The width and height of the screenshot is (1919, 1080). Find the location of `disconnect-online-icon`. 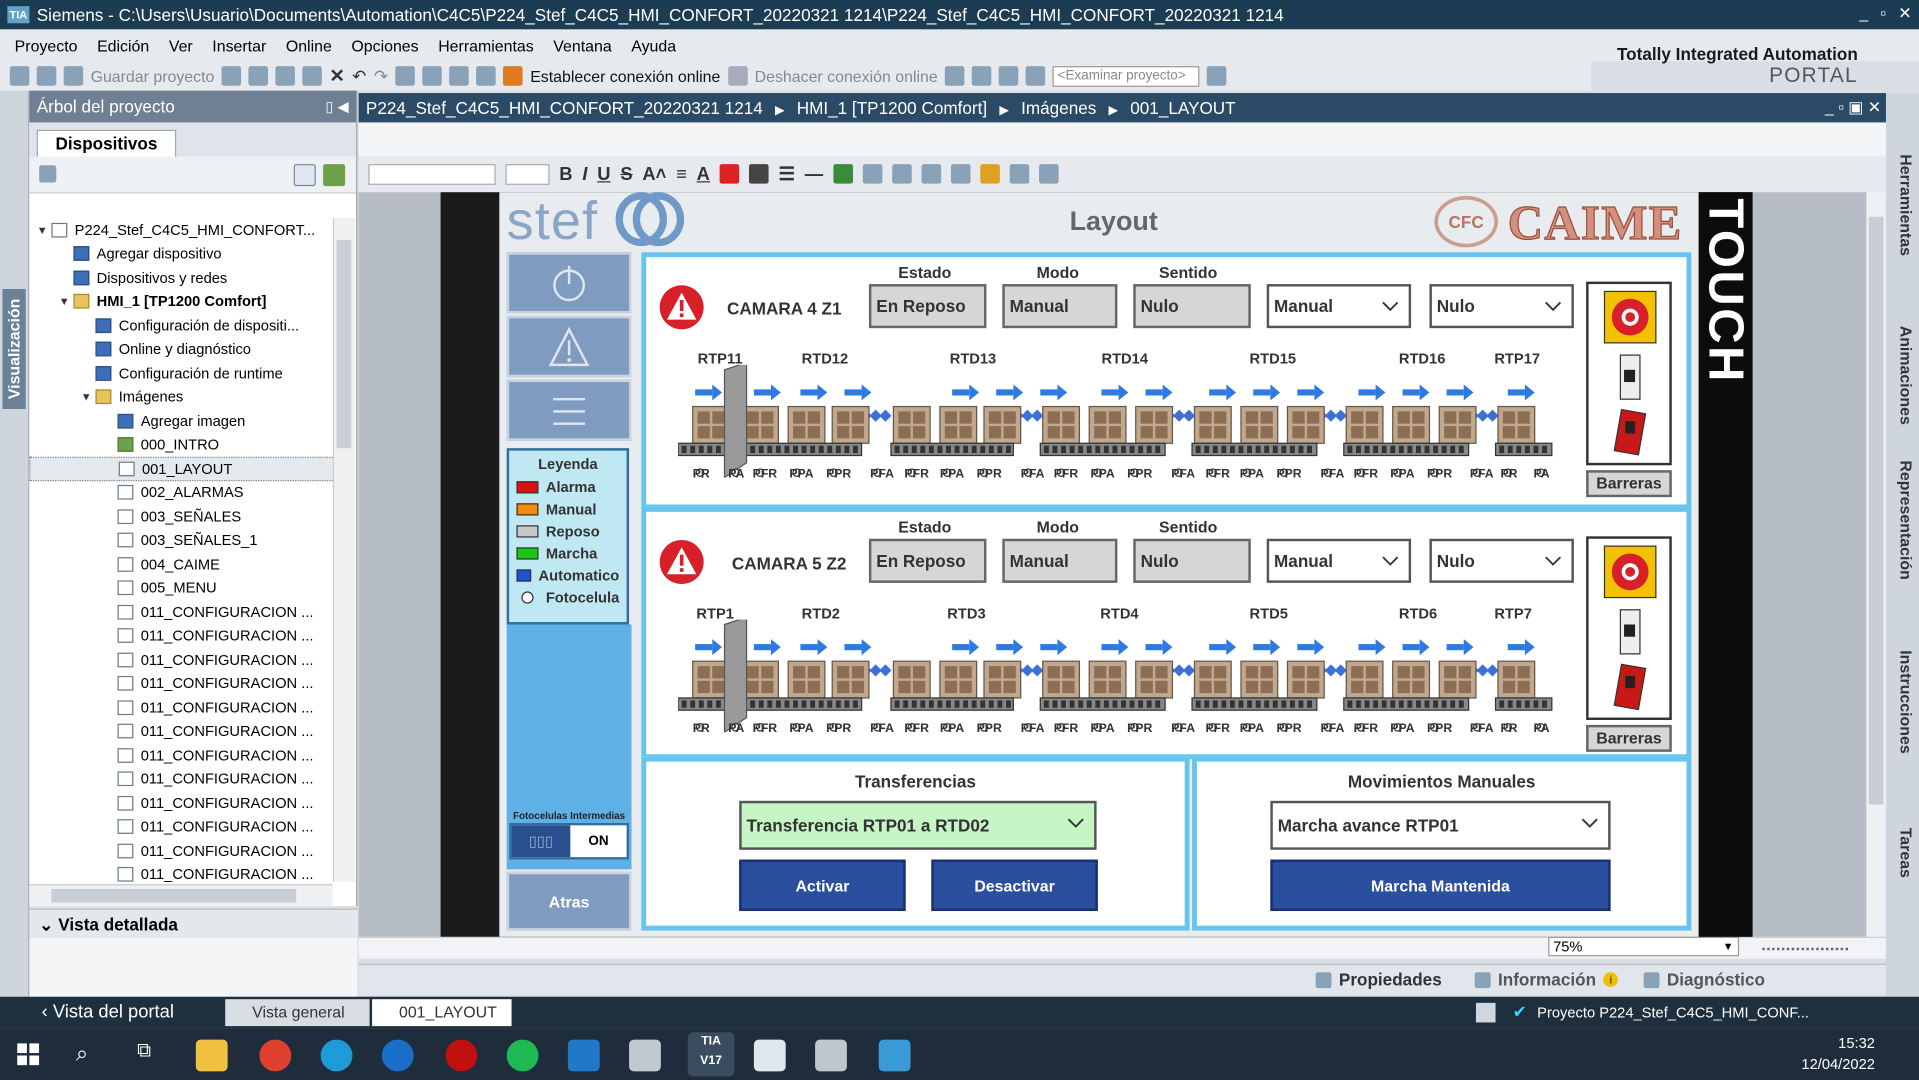

disconnect-online-icon is located at coordinates (737, 76).